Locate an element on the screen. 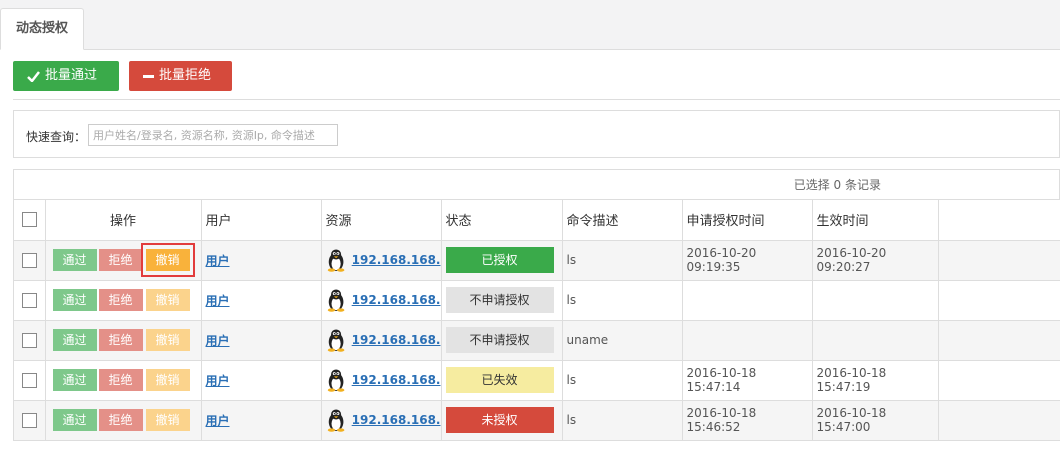  header-empty is located at coordinates (999, 220).